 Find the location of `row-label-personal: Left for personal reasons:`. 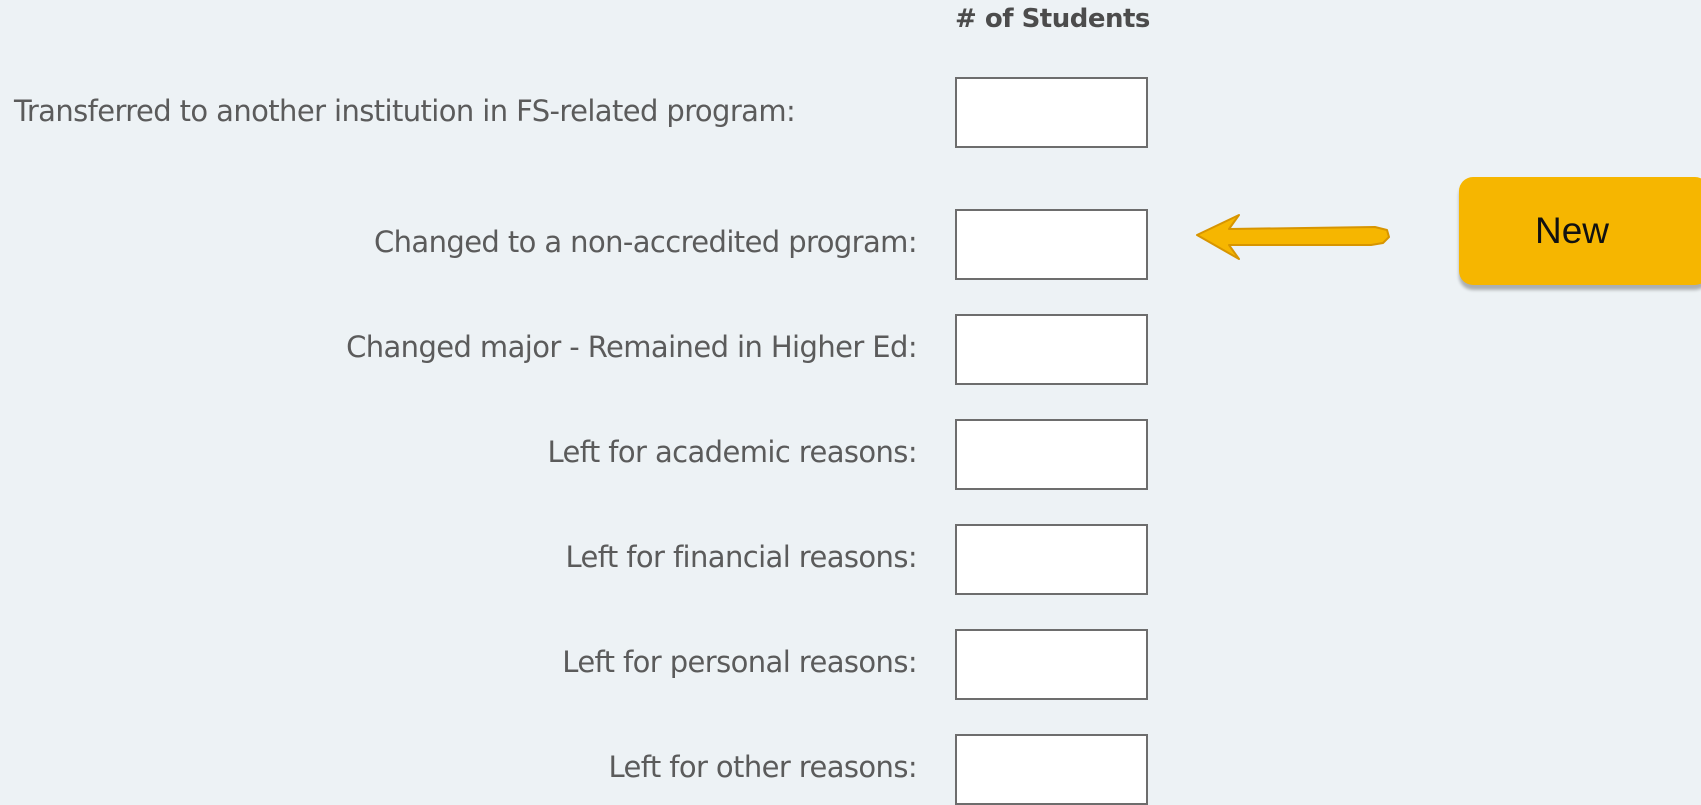

row-label-personal: Left for personal reasons: is located at coordinates (739, 662).